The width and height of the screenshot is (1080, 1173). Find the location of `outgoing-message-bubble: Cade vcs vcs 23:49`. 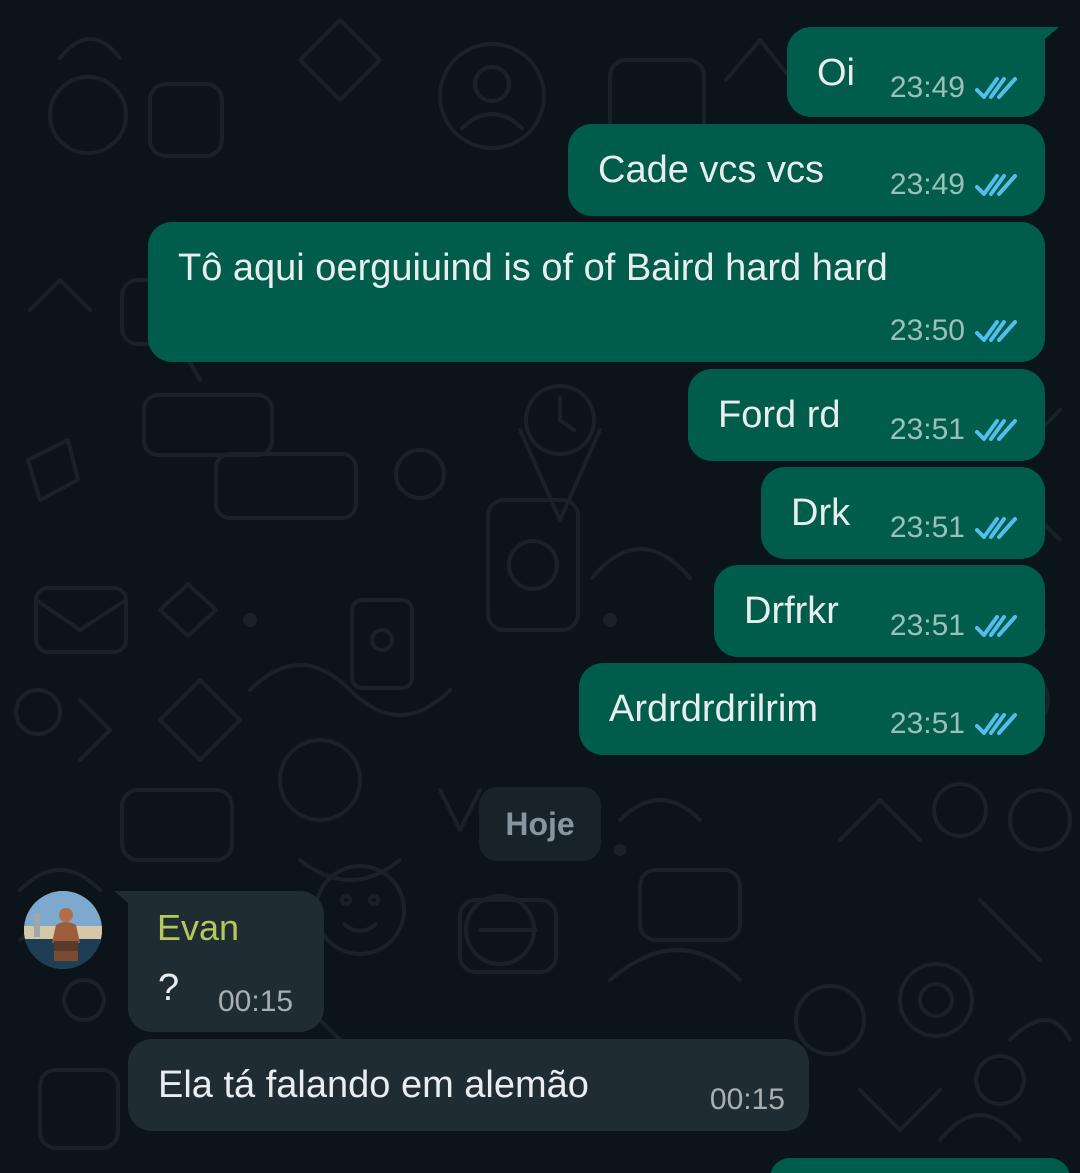

outgoing-message-bubble: Cade vcs vcs 23:49 is located at coordinates (806, 170).